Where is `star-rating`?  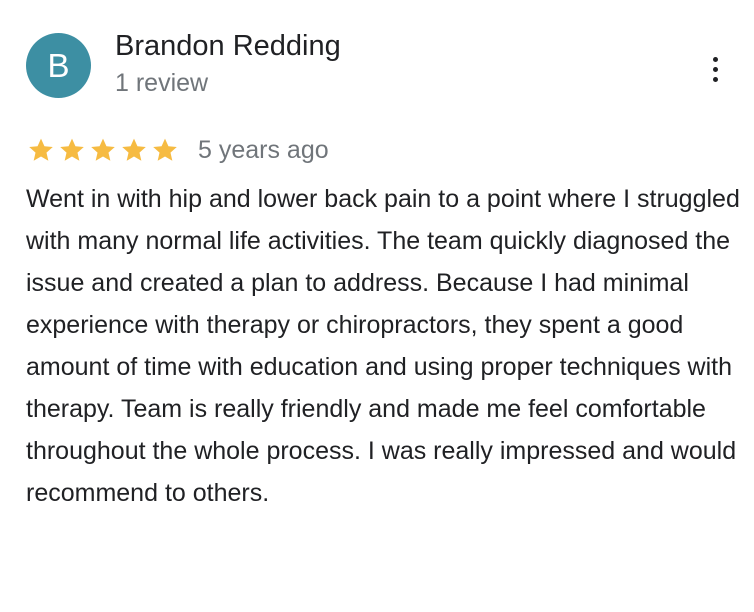
star-rating is located at coordinates (103, 150).